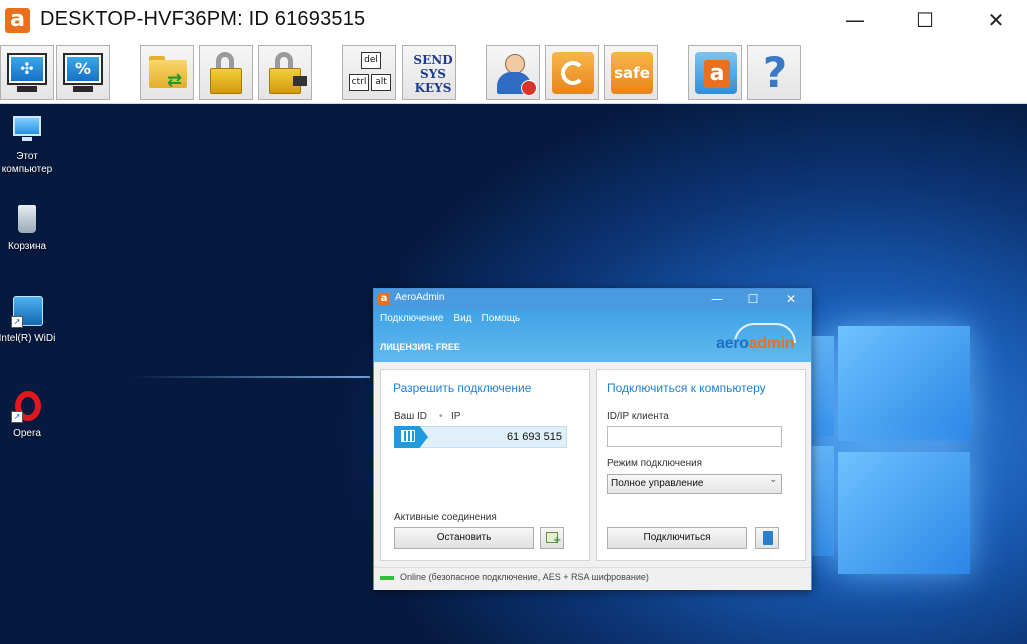 Image resolution: width=1027 pixels, height=644 pixels. Describe the element at coordinates (534, 437) in the screenshot. I see `your-id-value: 61 693 515` at that location.